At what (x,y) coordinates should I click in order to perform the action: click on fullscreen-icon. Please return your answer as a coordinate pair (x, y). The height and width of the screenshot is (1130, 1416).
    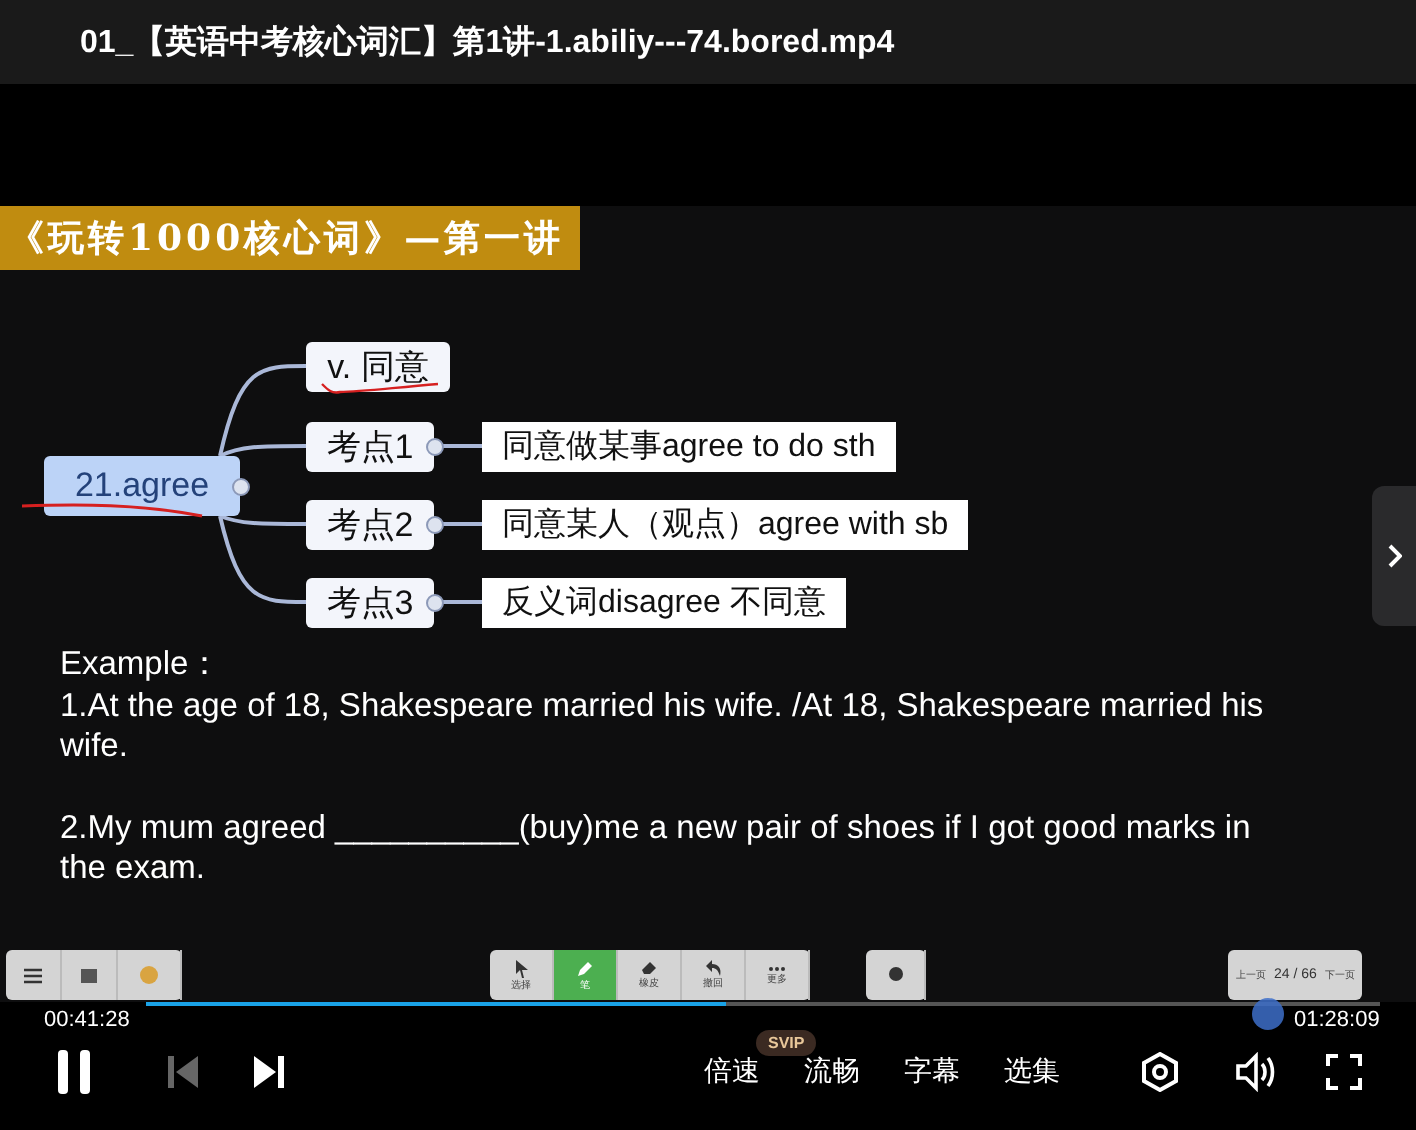
    Looking at the image, I should click on (1344, 1072).